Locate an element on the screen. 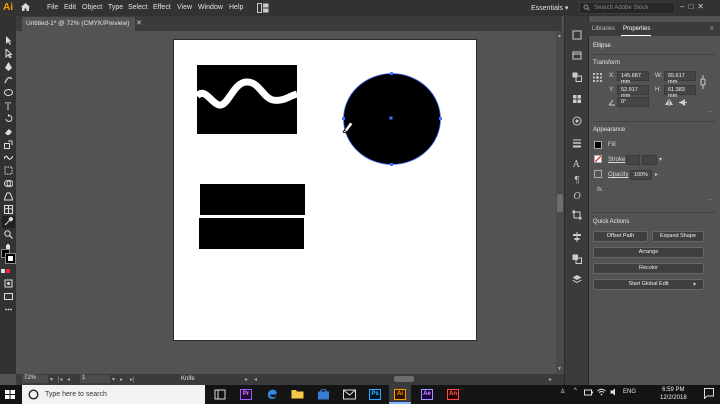 The image size is (720, 404). people-icon: ♙ is located at coordinates (562, 391).